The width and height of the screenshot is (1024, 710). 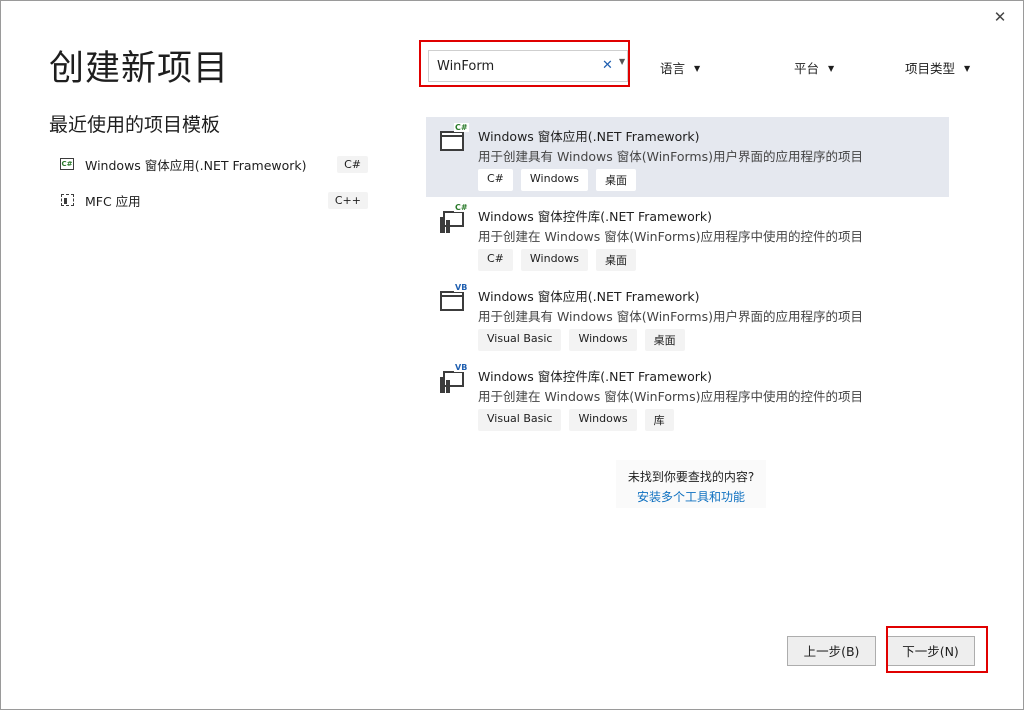 I want to click on platform-filter-dropdown: 平台 ▼, so click(x=814, y=67).